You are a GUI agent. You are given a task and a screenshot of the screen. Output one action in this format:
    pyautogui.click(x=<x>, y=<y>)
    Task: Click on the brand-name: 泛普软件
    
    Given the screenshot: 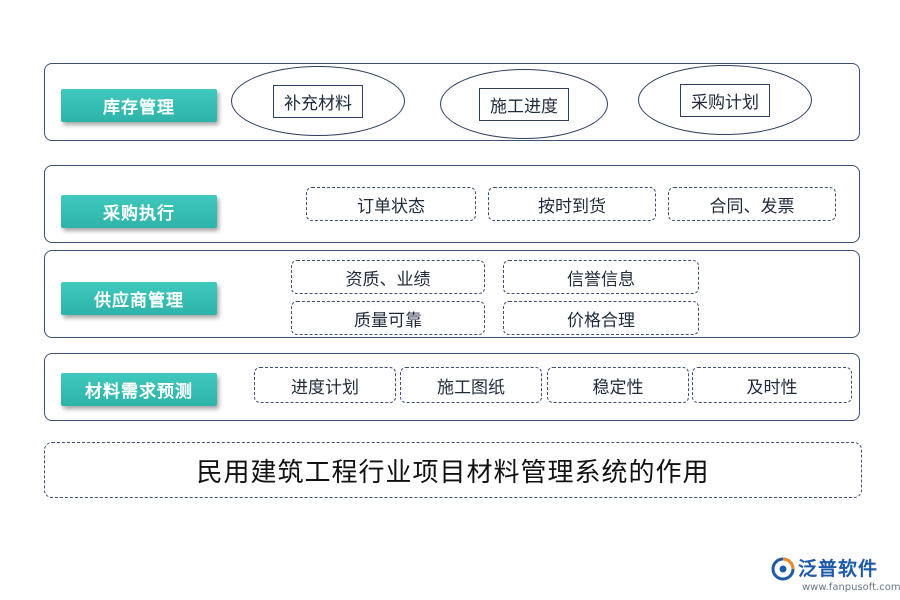 What is the action you would take?
    pyautogui.click(x=838, y=569)
    